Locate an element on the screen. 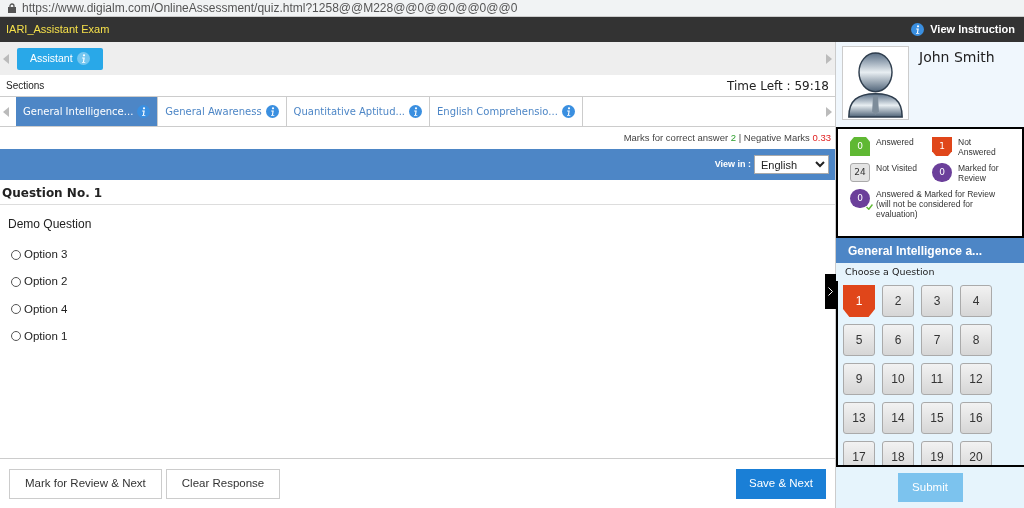 Image resolution: width=1024 pixels, height=508 pixels. question-number-button: 13 is located at coordinates (859, 418).